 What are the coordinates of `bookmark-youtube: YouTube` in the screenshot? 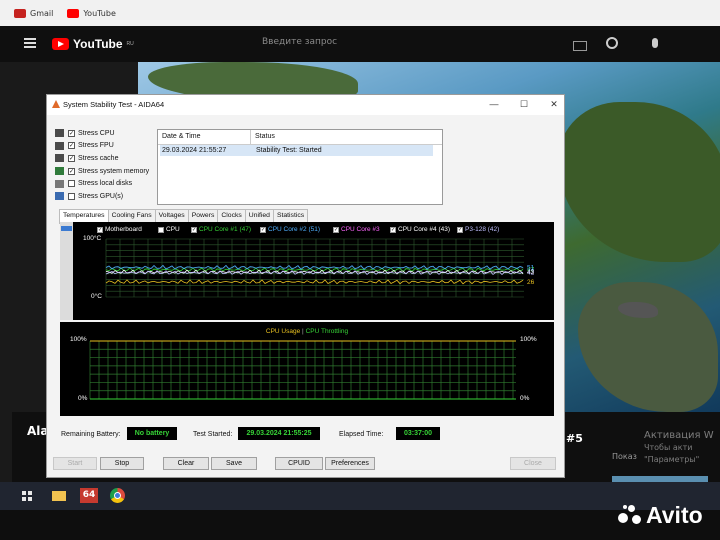 It's located at (91, 13).